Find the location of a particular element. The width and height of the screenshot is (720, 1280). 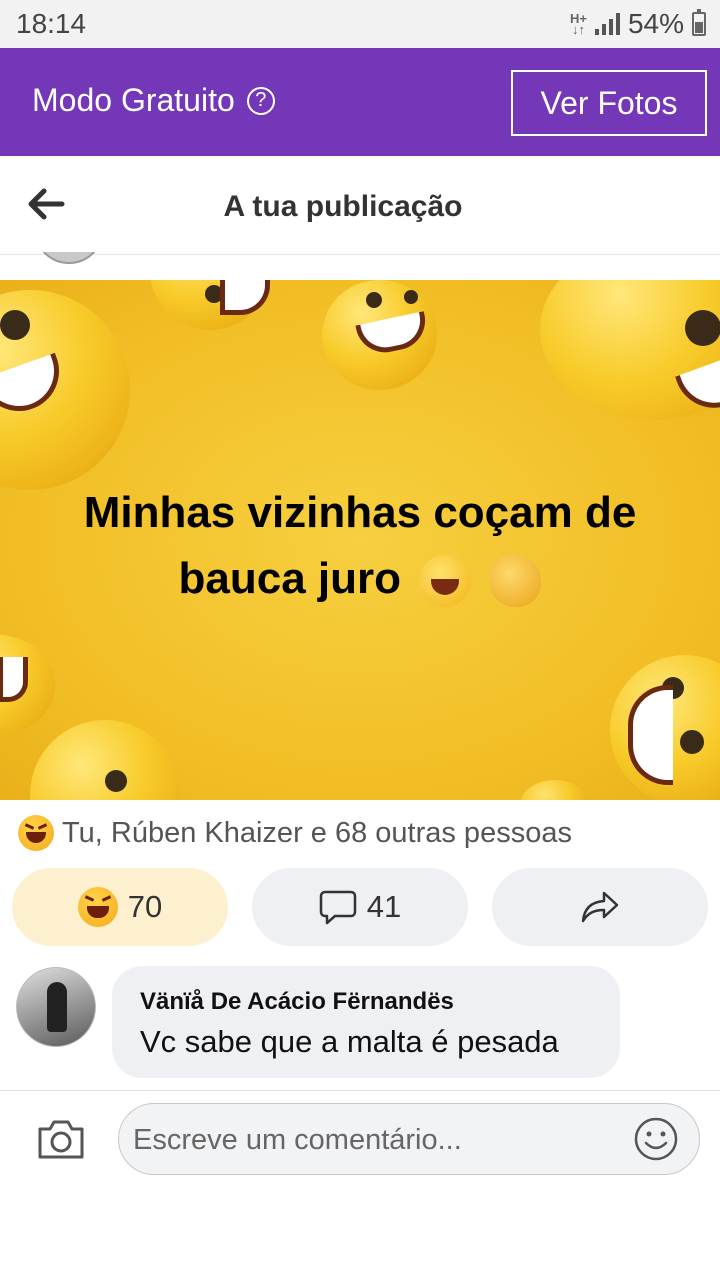

status-time: 18:14 is located at coordinates (51, 23).